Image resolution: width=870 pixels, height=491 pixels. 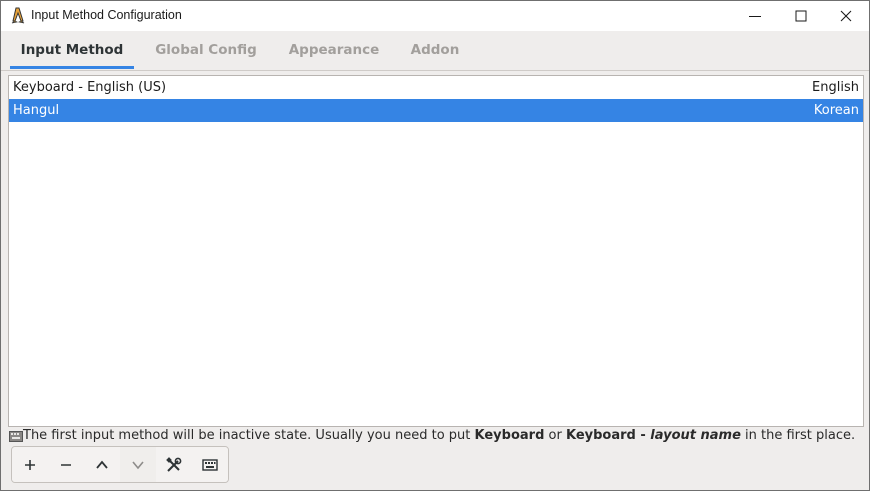 I want to click on tab-label: Addon, so click(x=435, y=50).